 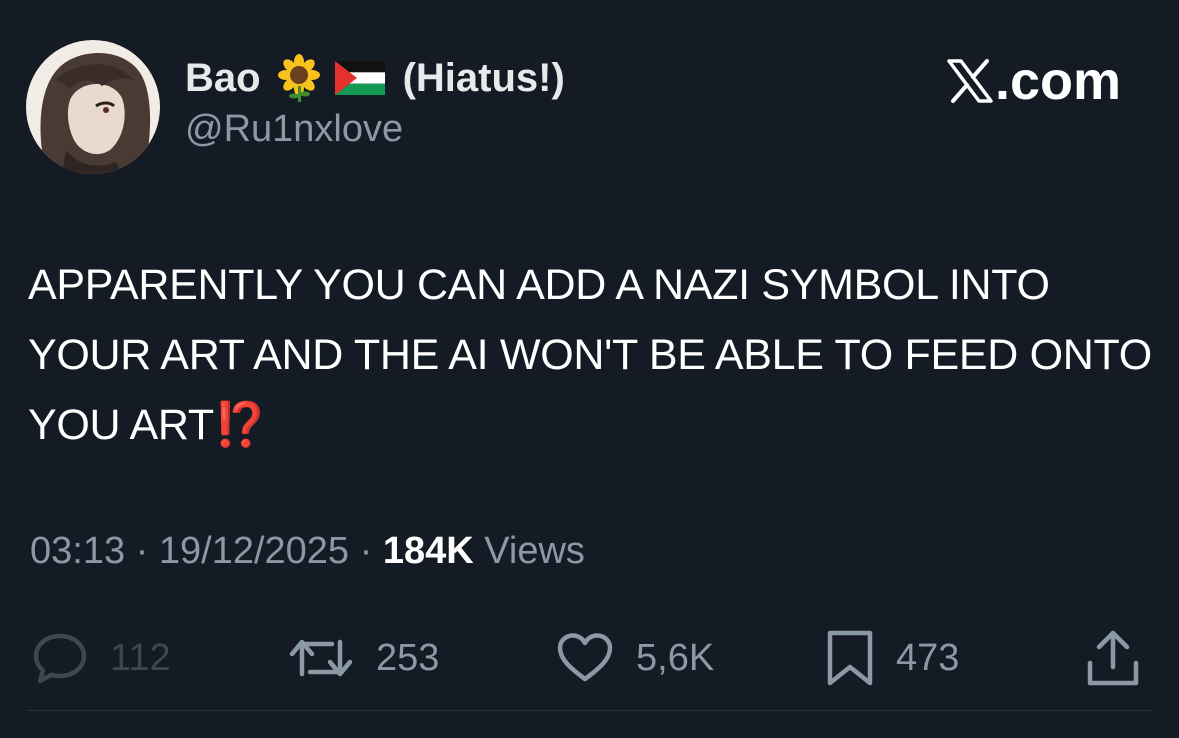 What do you see at coordinates (254, 551) in the screenshot?
I see `tweet-date: 19/12/2025` at bounding box center [254, 551].